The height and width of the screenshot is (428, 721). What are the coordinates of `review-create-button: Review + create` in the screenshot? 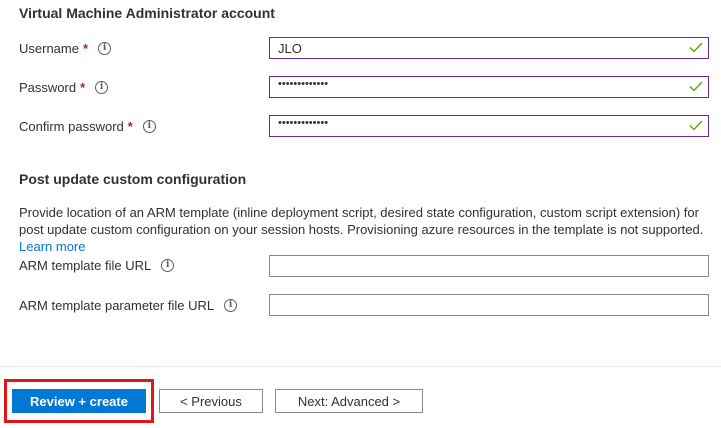 It's located at (79, 401).